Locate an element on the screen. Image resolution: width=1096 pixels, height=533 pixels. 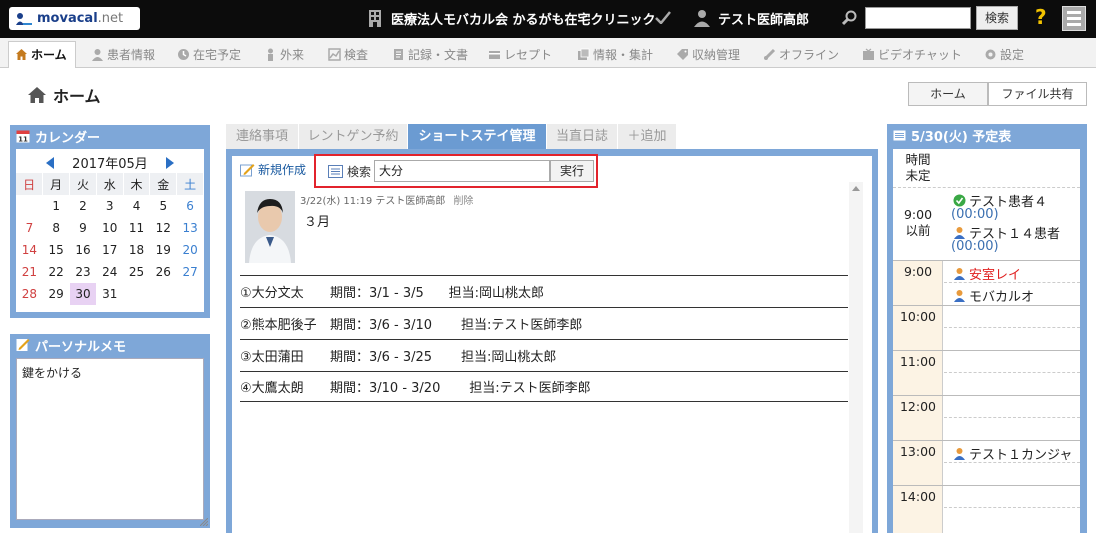
help-icon: ? is located at coordinates (1041, 17).